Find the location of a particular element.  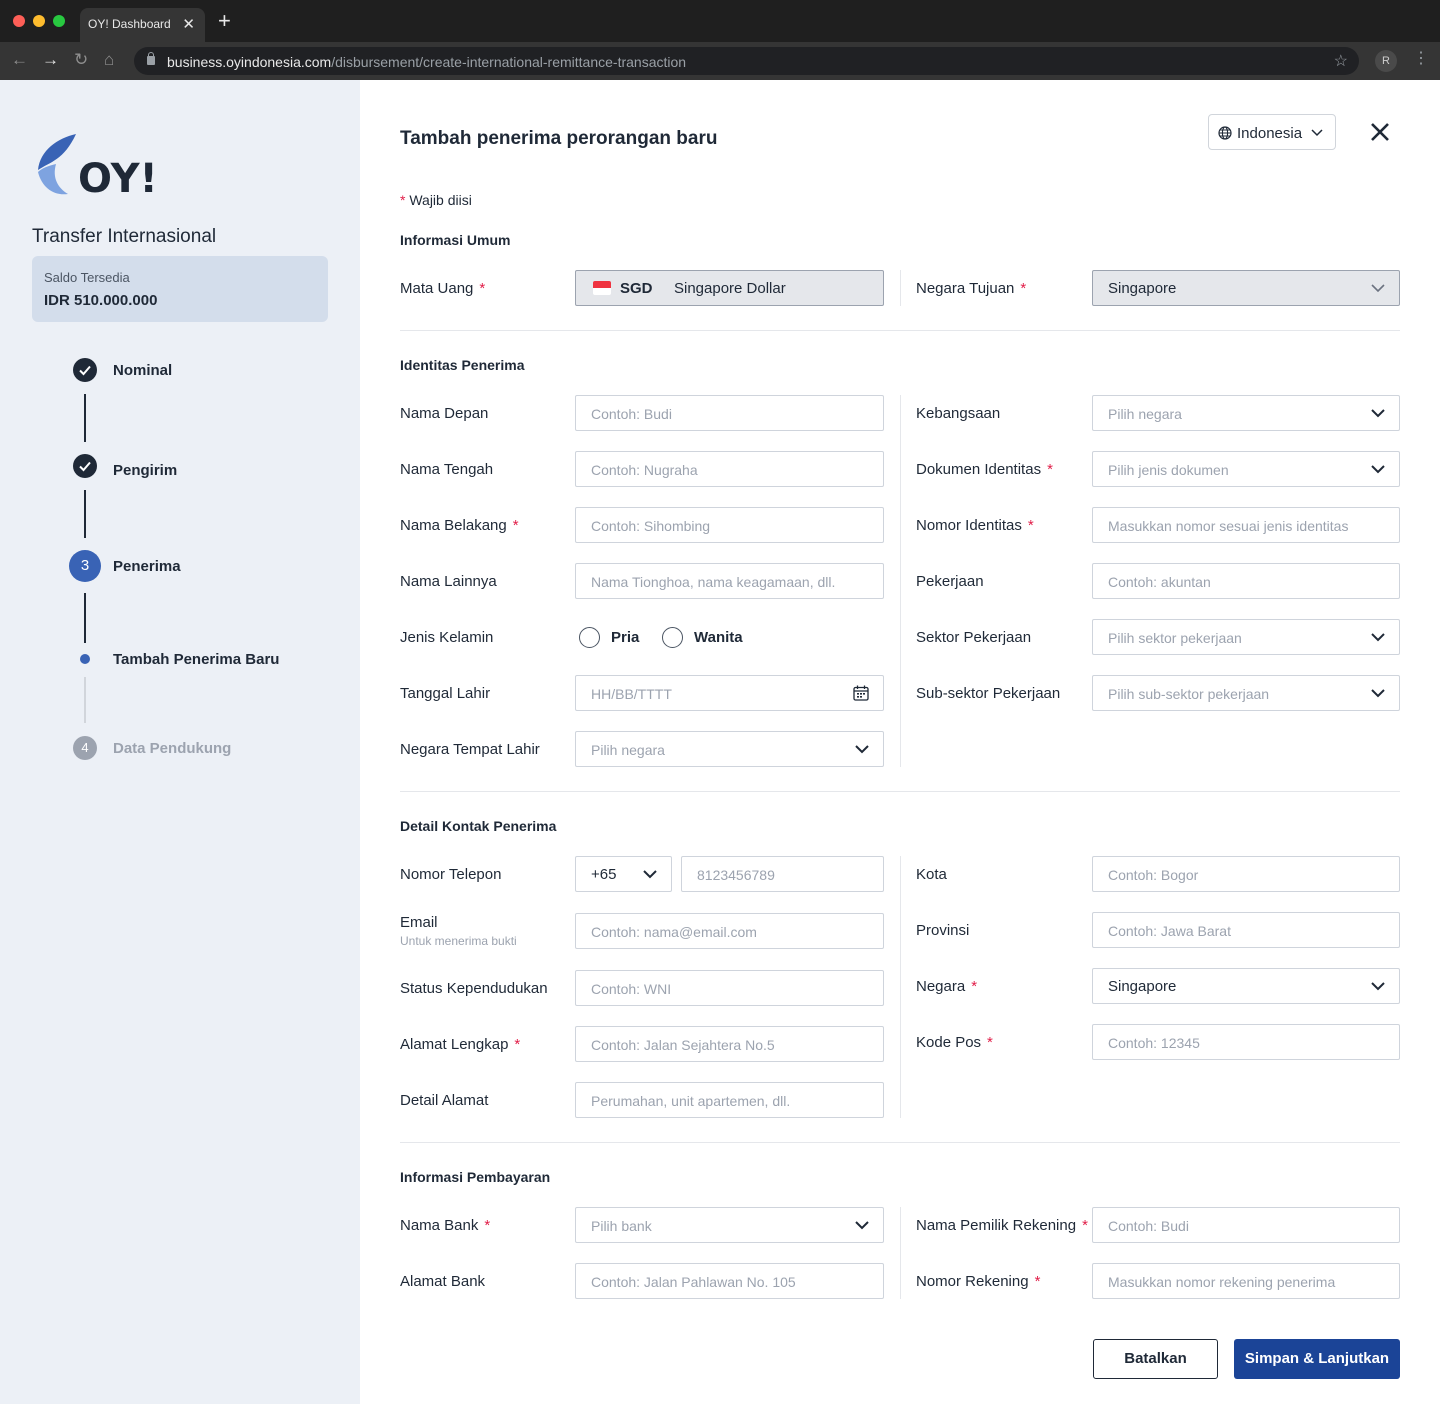

language-select: Indonesia is located at coordinates (1272, 132).